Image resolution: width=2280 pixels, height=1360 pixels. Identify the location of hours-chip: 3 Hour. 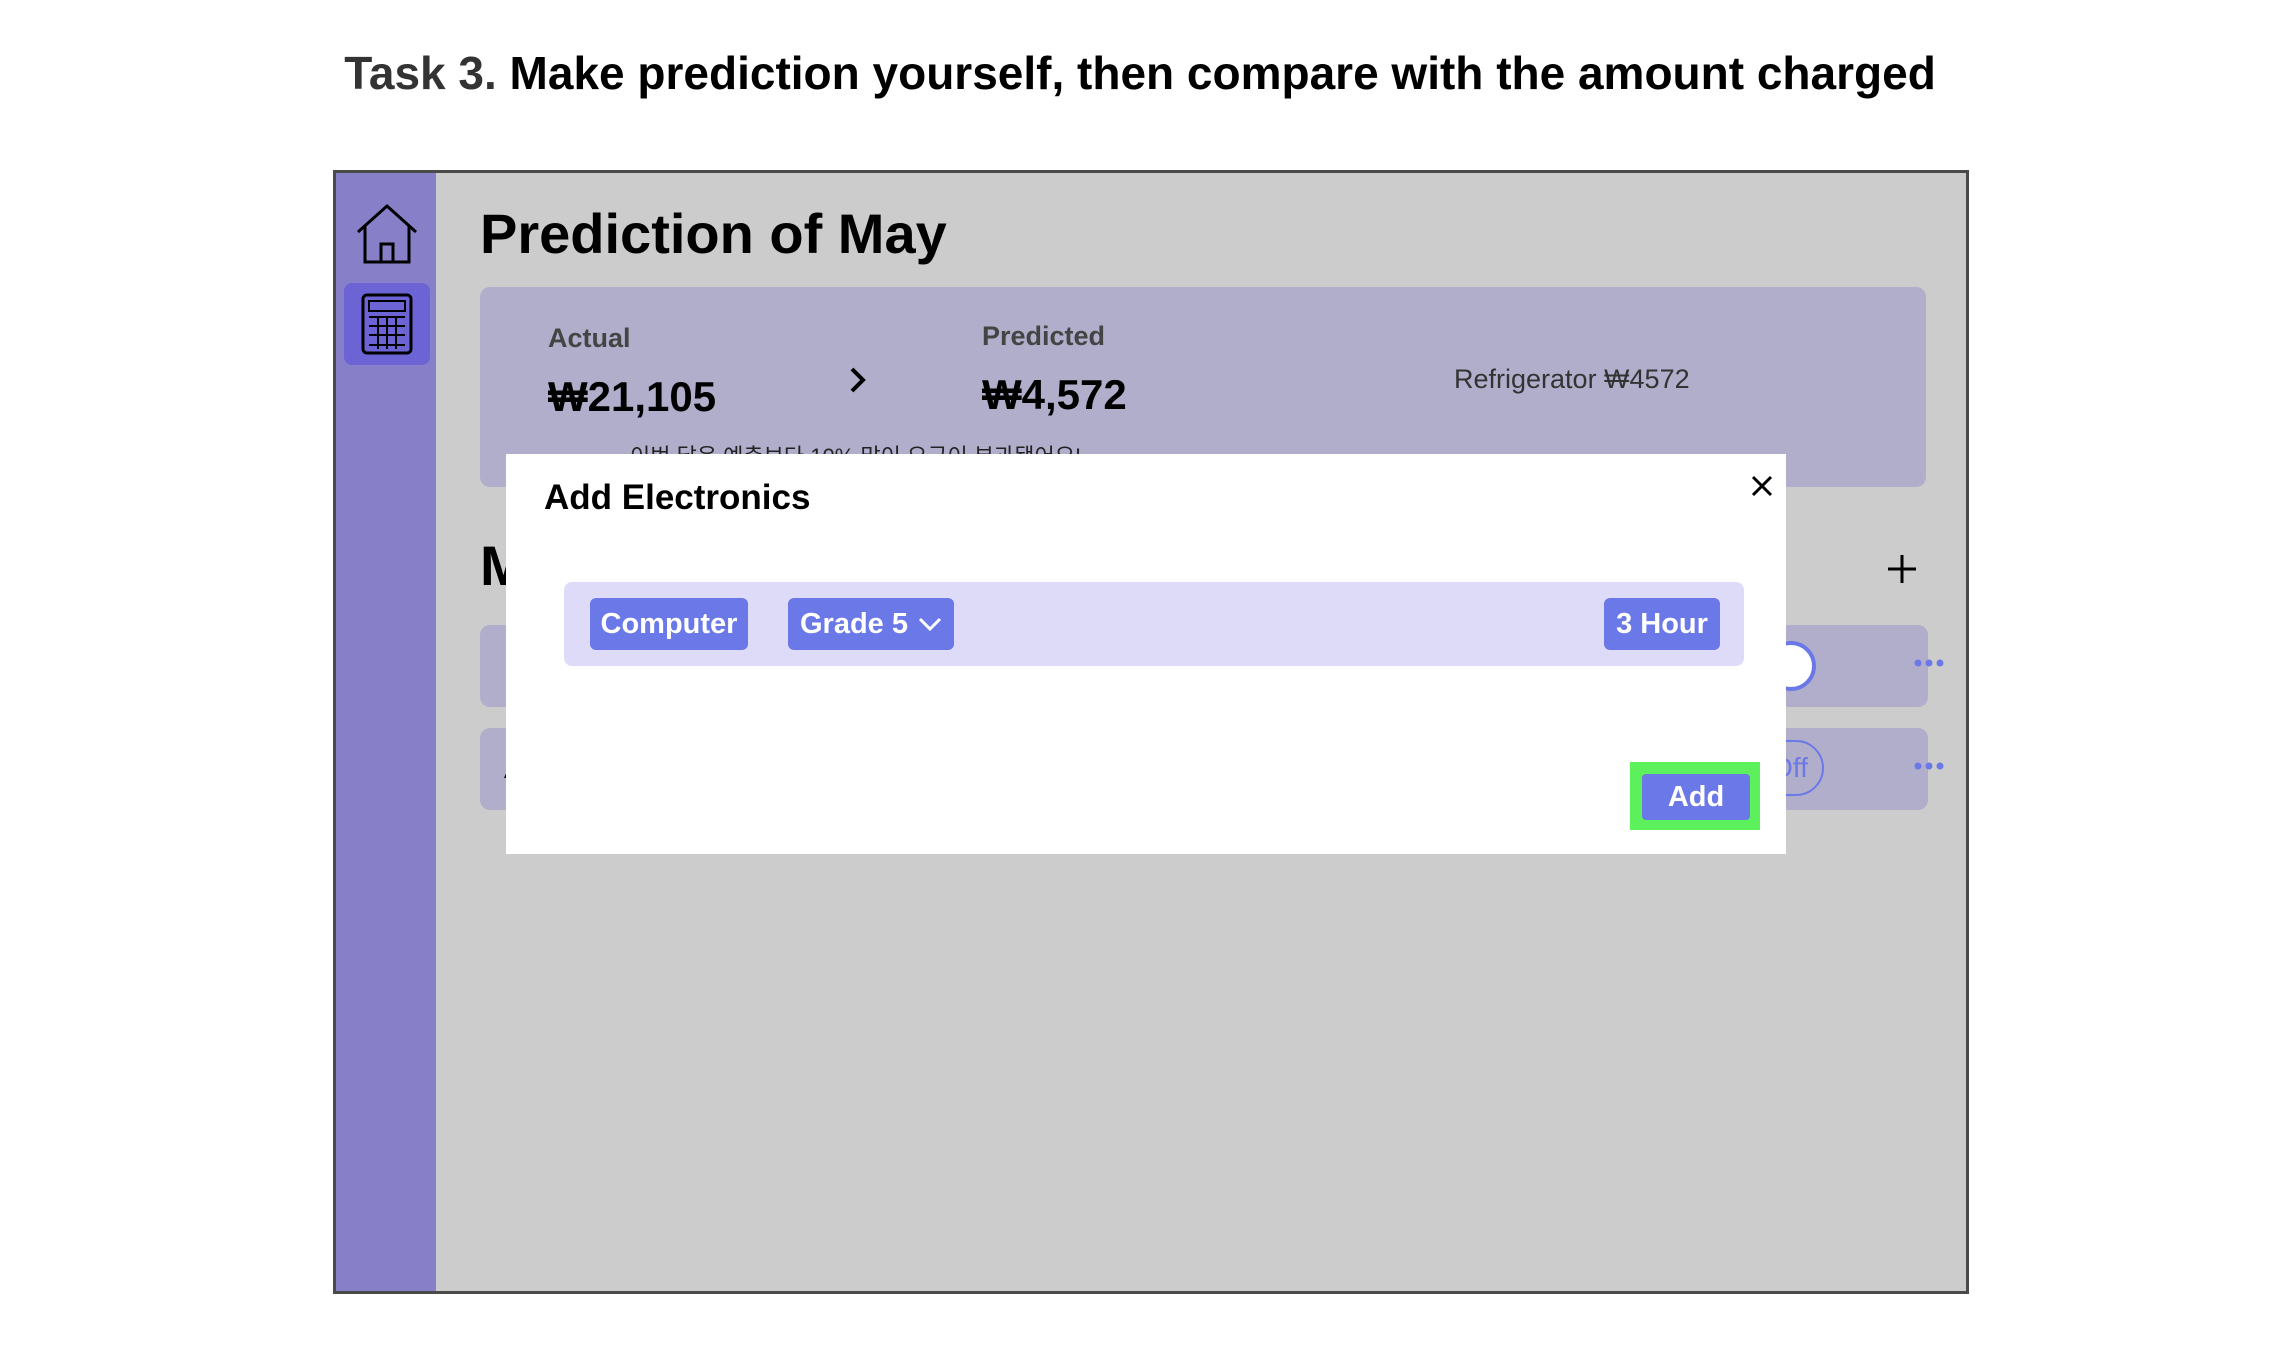
(1662, 624).